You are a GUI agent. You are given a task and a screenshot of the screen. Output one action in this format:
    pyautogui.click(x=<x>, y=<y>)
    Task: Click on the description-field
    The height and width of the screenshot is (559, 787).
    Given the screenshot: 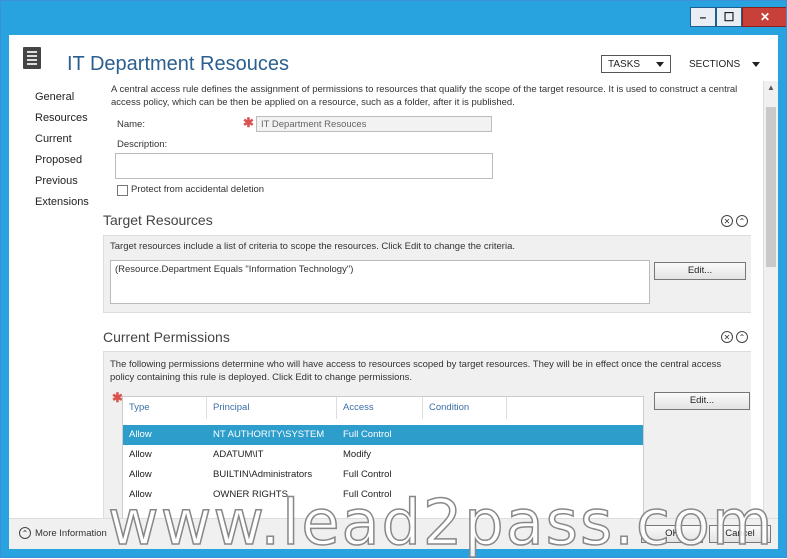 What is the action you would take?
    pyautogui.click(x=304, y=166)
    